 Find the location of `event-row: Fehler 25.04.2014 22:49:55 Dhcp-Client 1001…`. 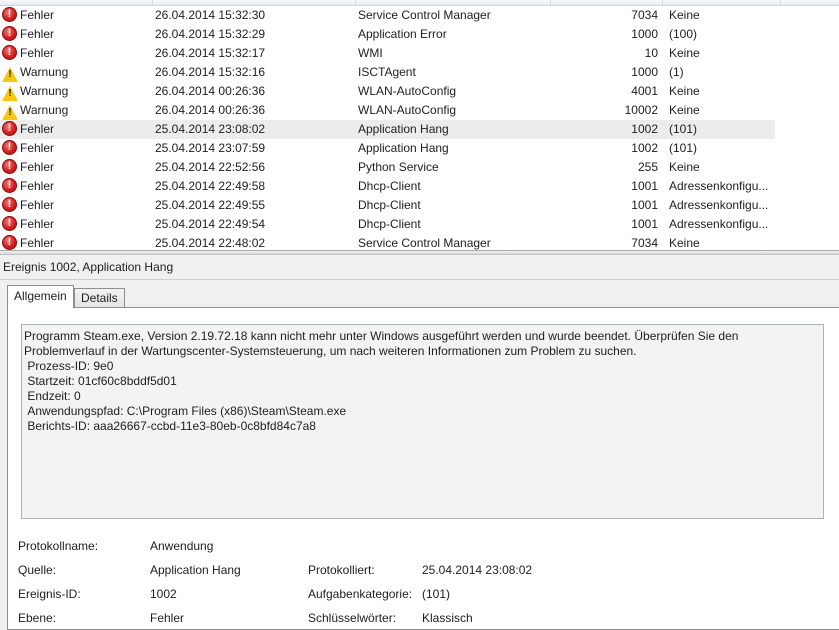

event-row: Fehler 25.04.2014 22:49:55 Dhcp-Client 1001… is located at coordinates (419, 205).